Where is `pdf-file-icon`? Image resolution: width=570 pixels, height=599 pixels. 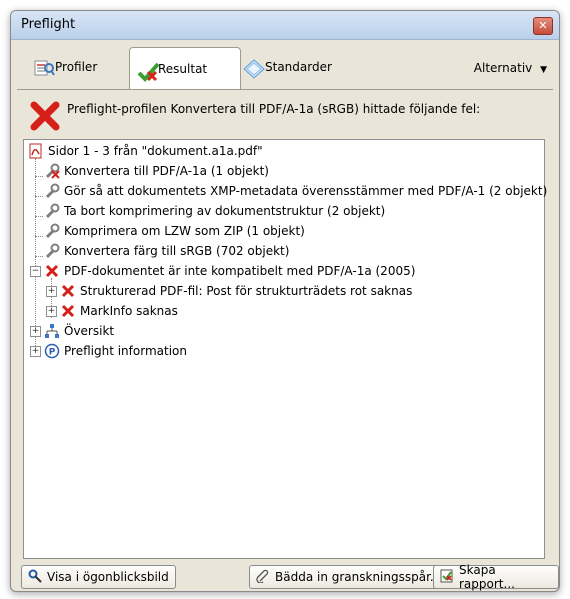 pdf-file-icon is located at coordinates (36, 151).